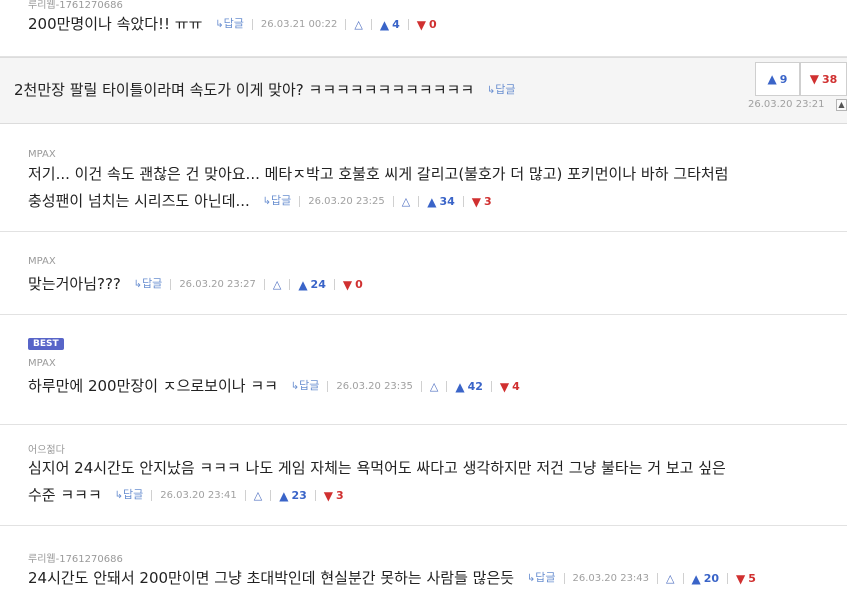 This screenshot has height=610, width=847. I want to click on comment-date: 26.03.20 23:35, so click(374, 386).